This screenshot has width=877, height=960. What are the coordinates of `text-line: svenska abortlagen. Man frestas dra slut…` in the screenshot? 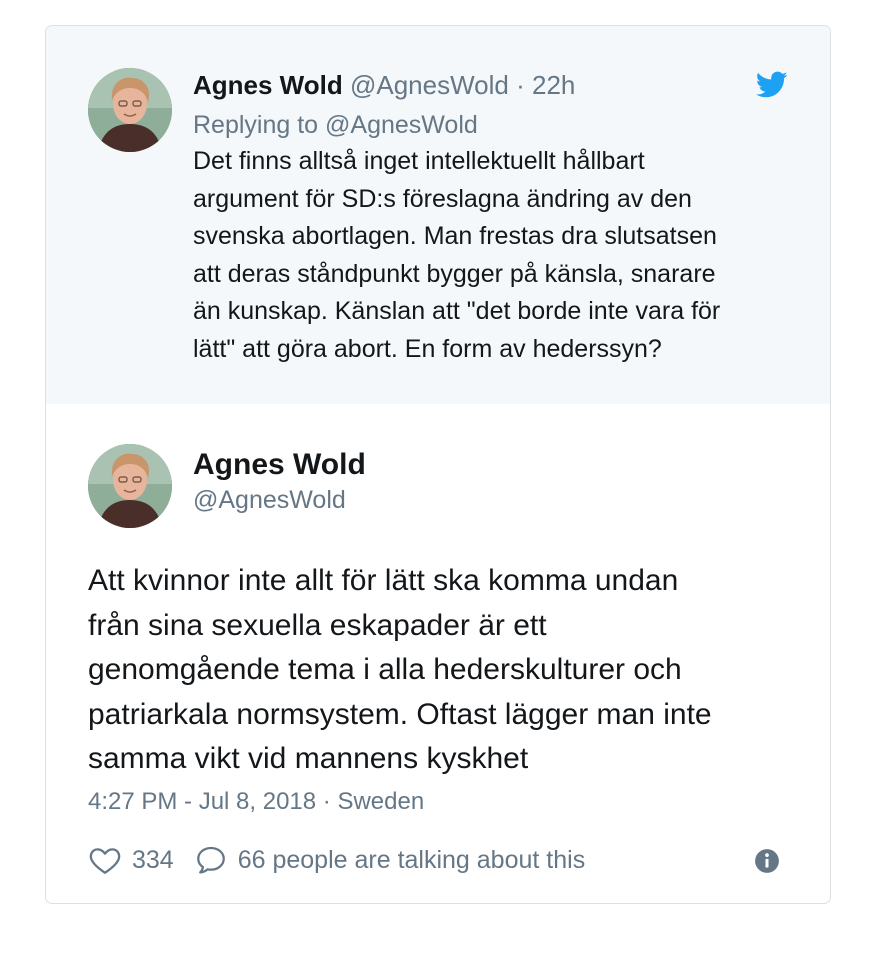 It's located at (455, 236).